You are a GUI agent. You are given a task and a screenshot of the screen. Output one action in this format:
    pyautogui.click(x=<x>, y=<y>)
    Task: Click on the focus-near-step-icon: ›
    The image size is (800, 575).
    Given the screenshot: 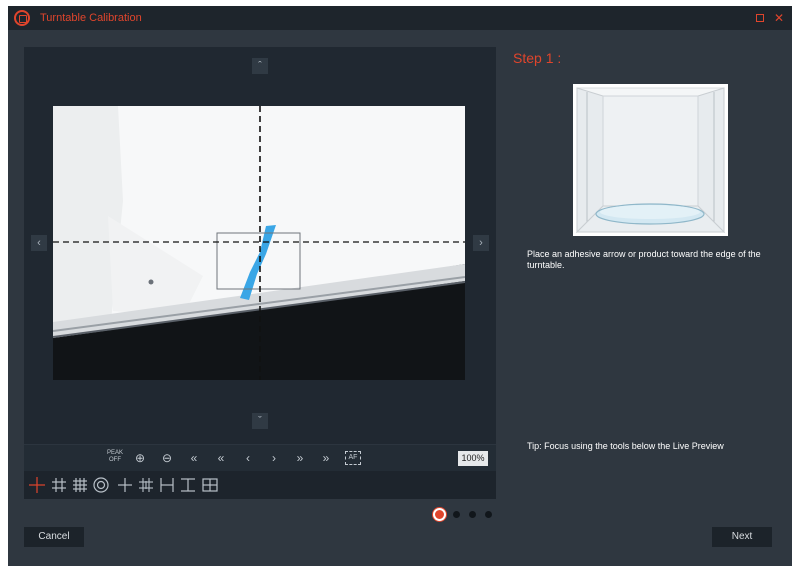 What is the action you would take?
    pyautogui.click(x=274, y=458)
    